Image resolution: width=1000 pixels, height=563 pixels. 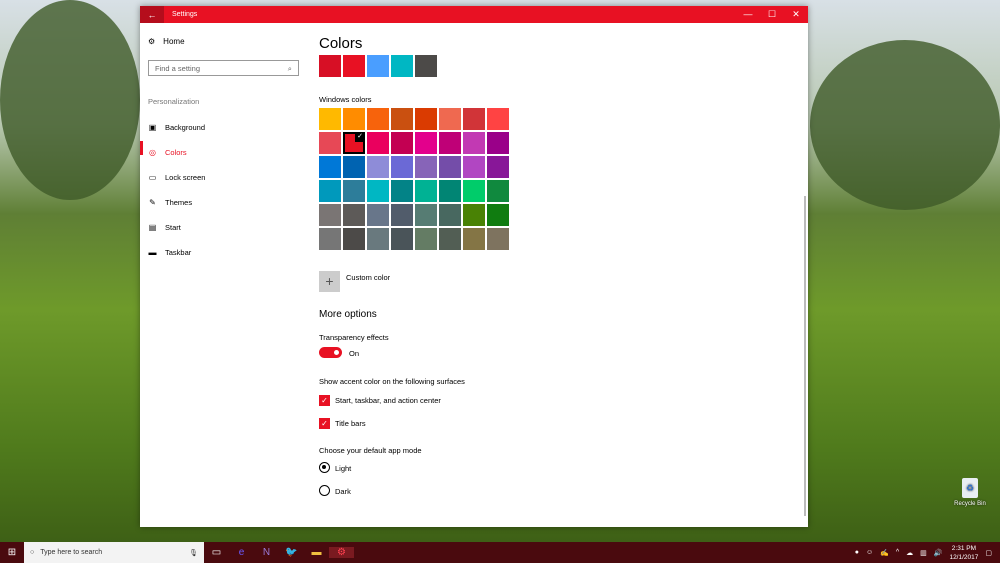 I want to click on recycle-bin: ♻ Recycle Bin, so click(x=970, y=492).